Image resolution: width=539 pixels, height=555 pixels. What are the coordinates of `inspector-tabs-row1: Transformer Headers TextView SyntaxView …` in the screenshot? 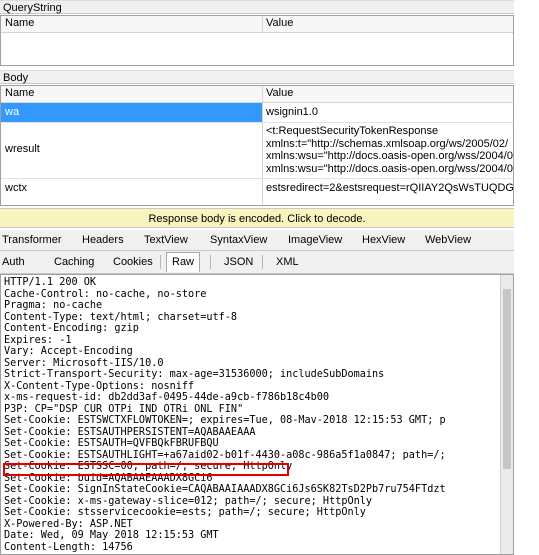 It's located at (257, 240).